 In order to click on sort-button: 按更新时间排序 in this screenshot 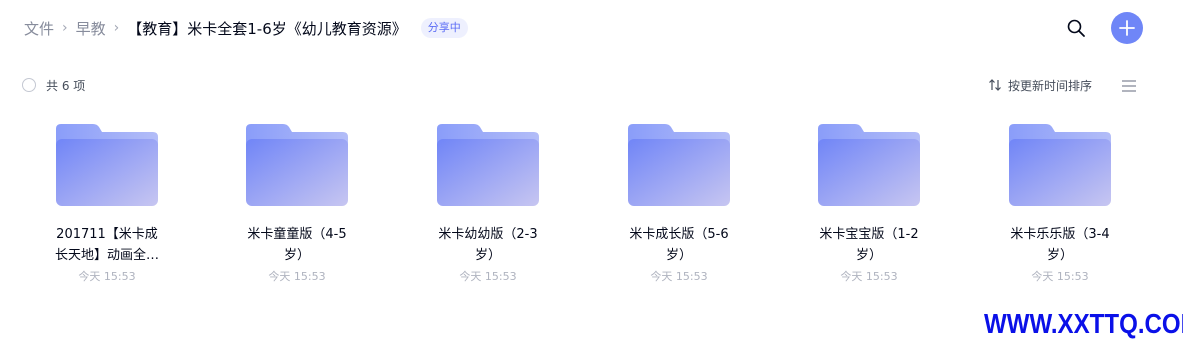, I will do `click(1040, 85)`.